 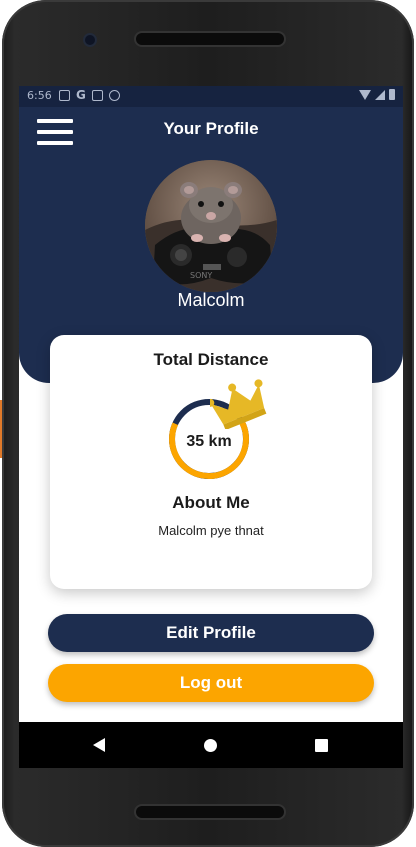 What do you see at coordinates (99, 745) in the screenshot?
I see `back-icon` at bounding box center [99, 745].